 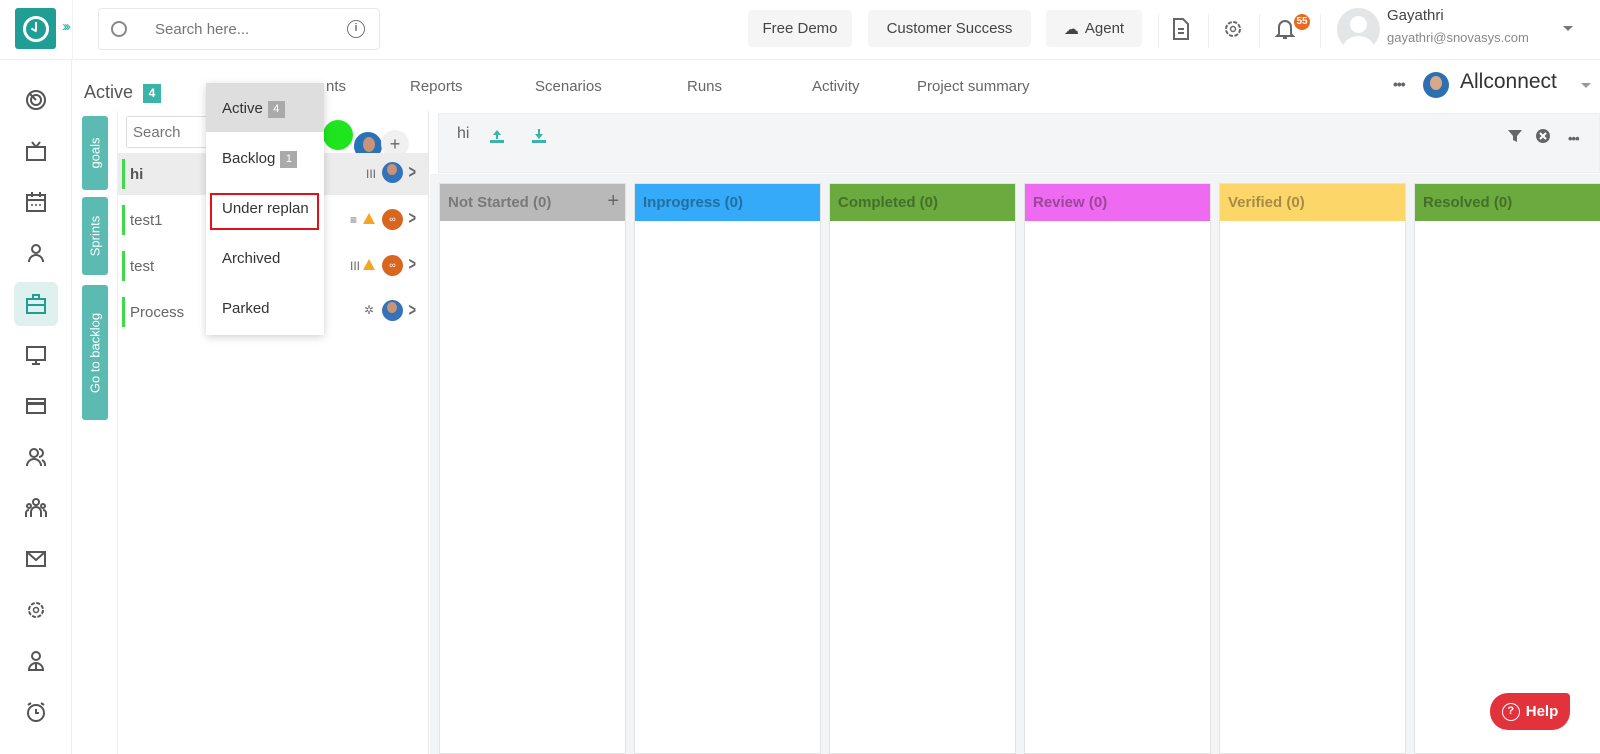 I want to click on nav-mail, so click(x=36, y=559).